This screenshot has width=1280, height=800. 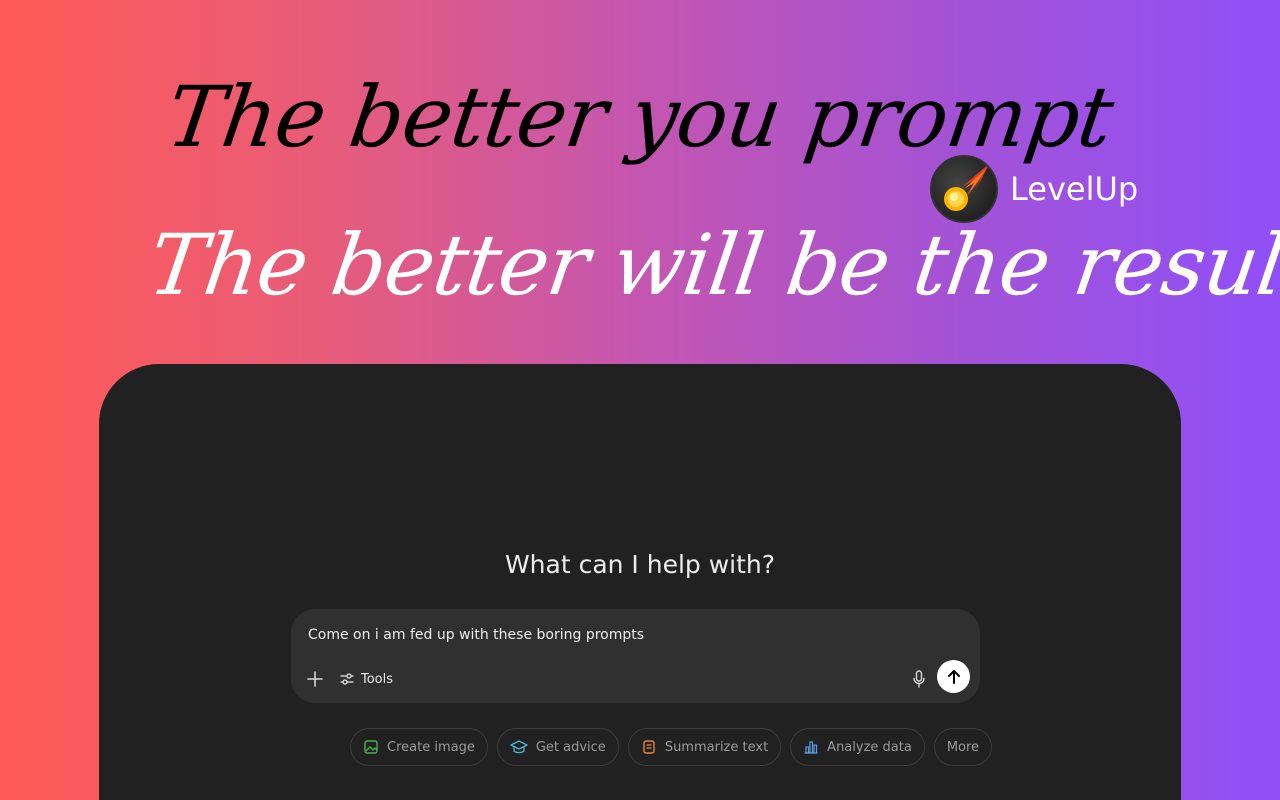 What do you see at coordinates (716, 747) in the screenshot?
I see `chip-label: Summarize text` at bounding box center [716, 747].